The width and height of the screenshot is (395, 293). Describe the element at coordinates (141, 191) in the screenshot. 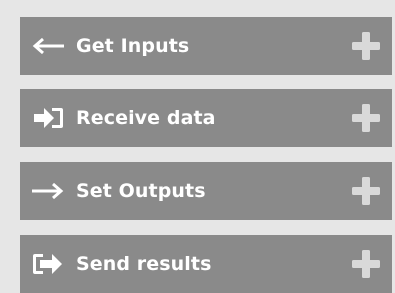

I see `panel-label: Set Outputs` at that location.